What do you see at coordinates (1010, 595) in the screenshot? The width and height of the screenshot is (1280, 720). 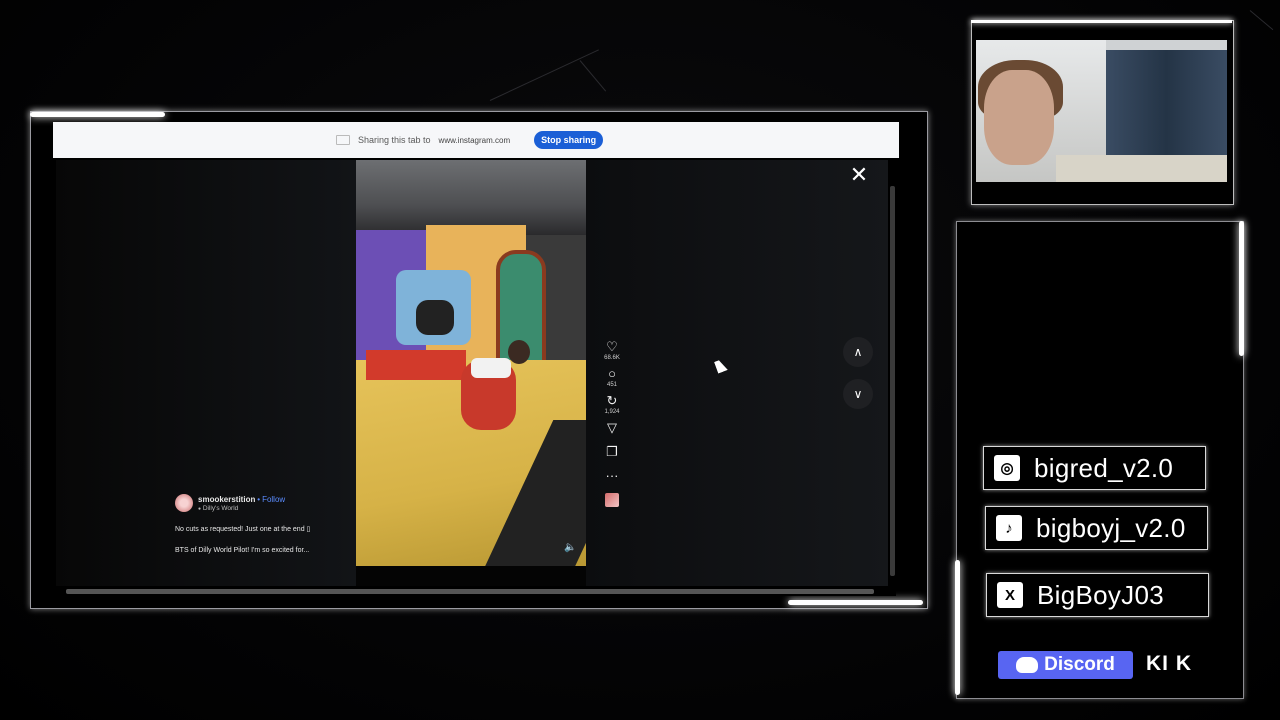 I see `x-icon: X` at bounding box center [1010, 595].